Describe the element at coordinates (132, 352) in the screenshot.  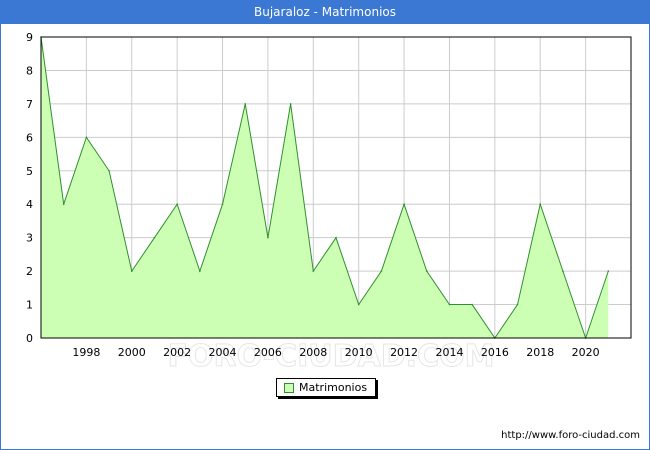
I see `x-tick-label: 2000` at that location.